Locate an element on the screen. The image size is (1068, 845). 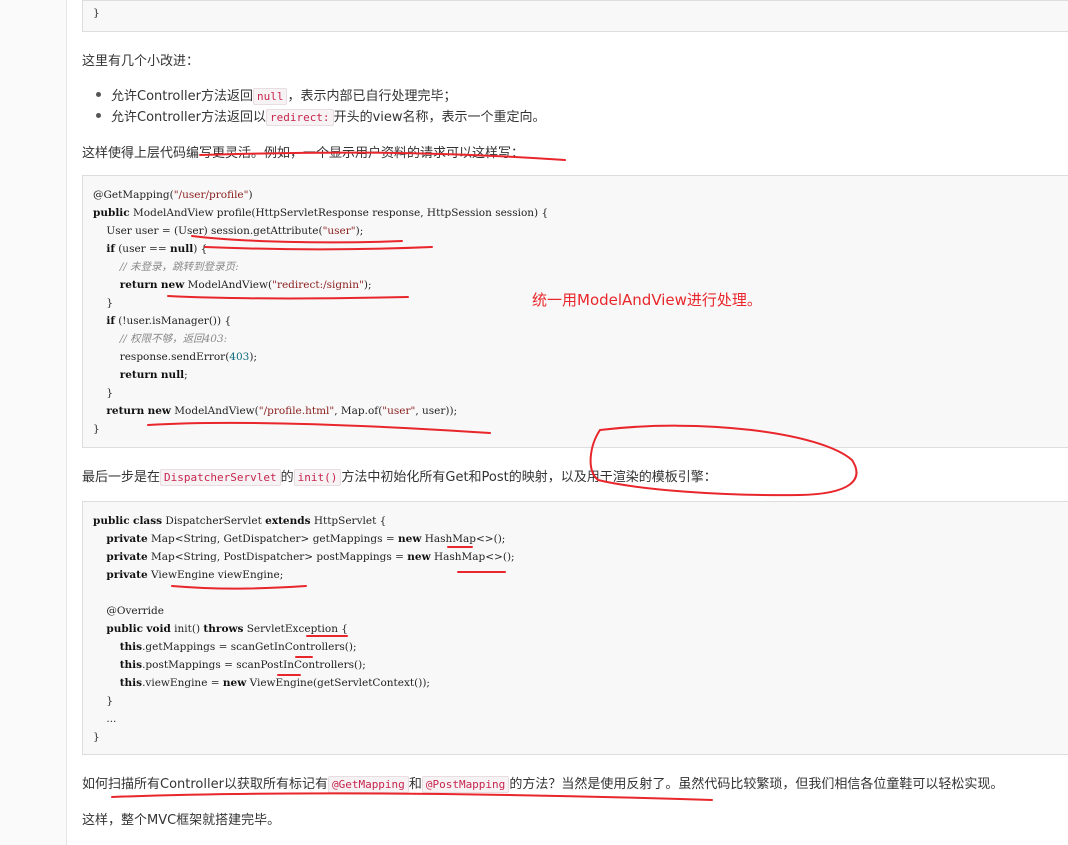
inline-code: @PostMapping is located at coordinates (465, 784).